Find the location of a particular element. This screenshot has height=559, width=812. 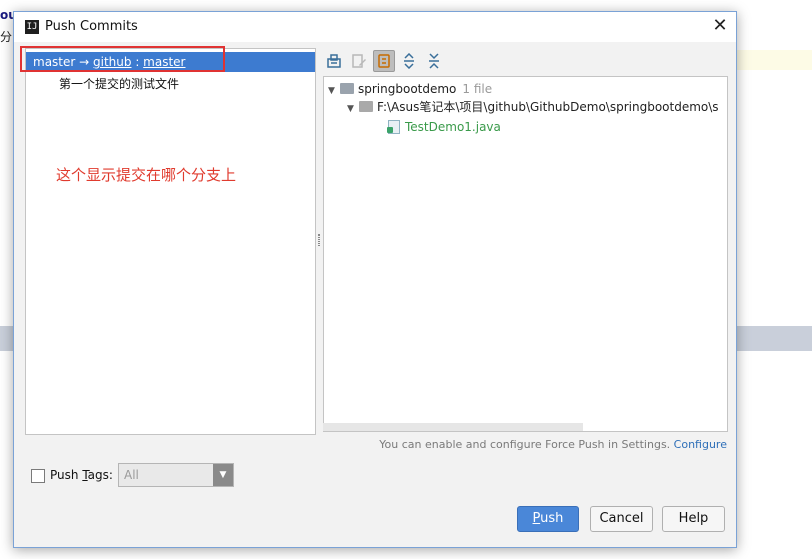

module-file-count: 1 file is located at coordinates (477, 89).